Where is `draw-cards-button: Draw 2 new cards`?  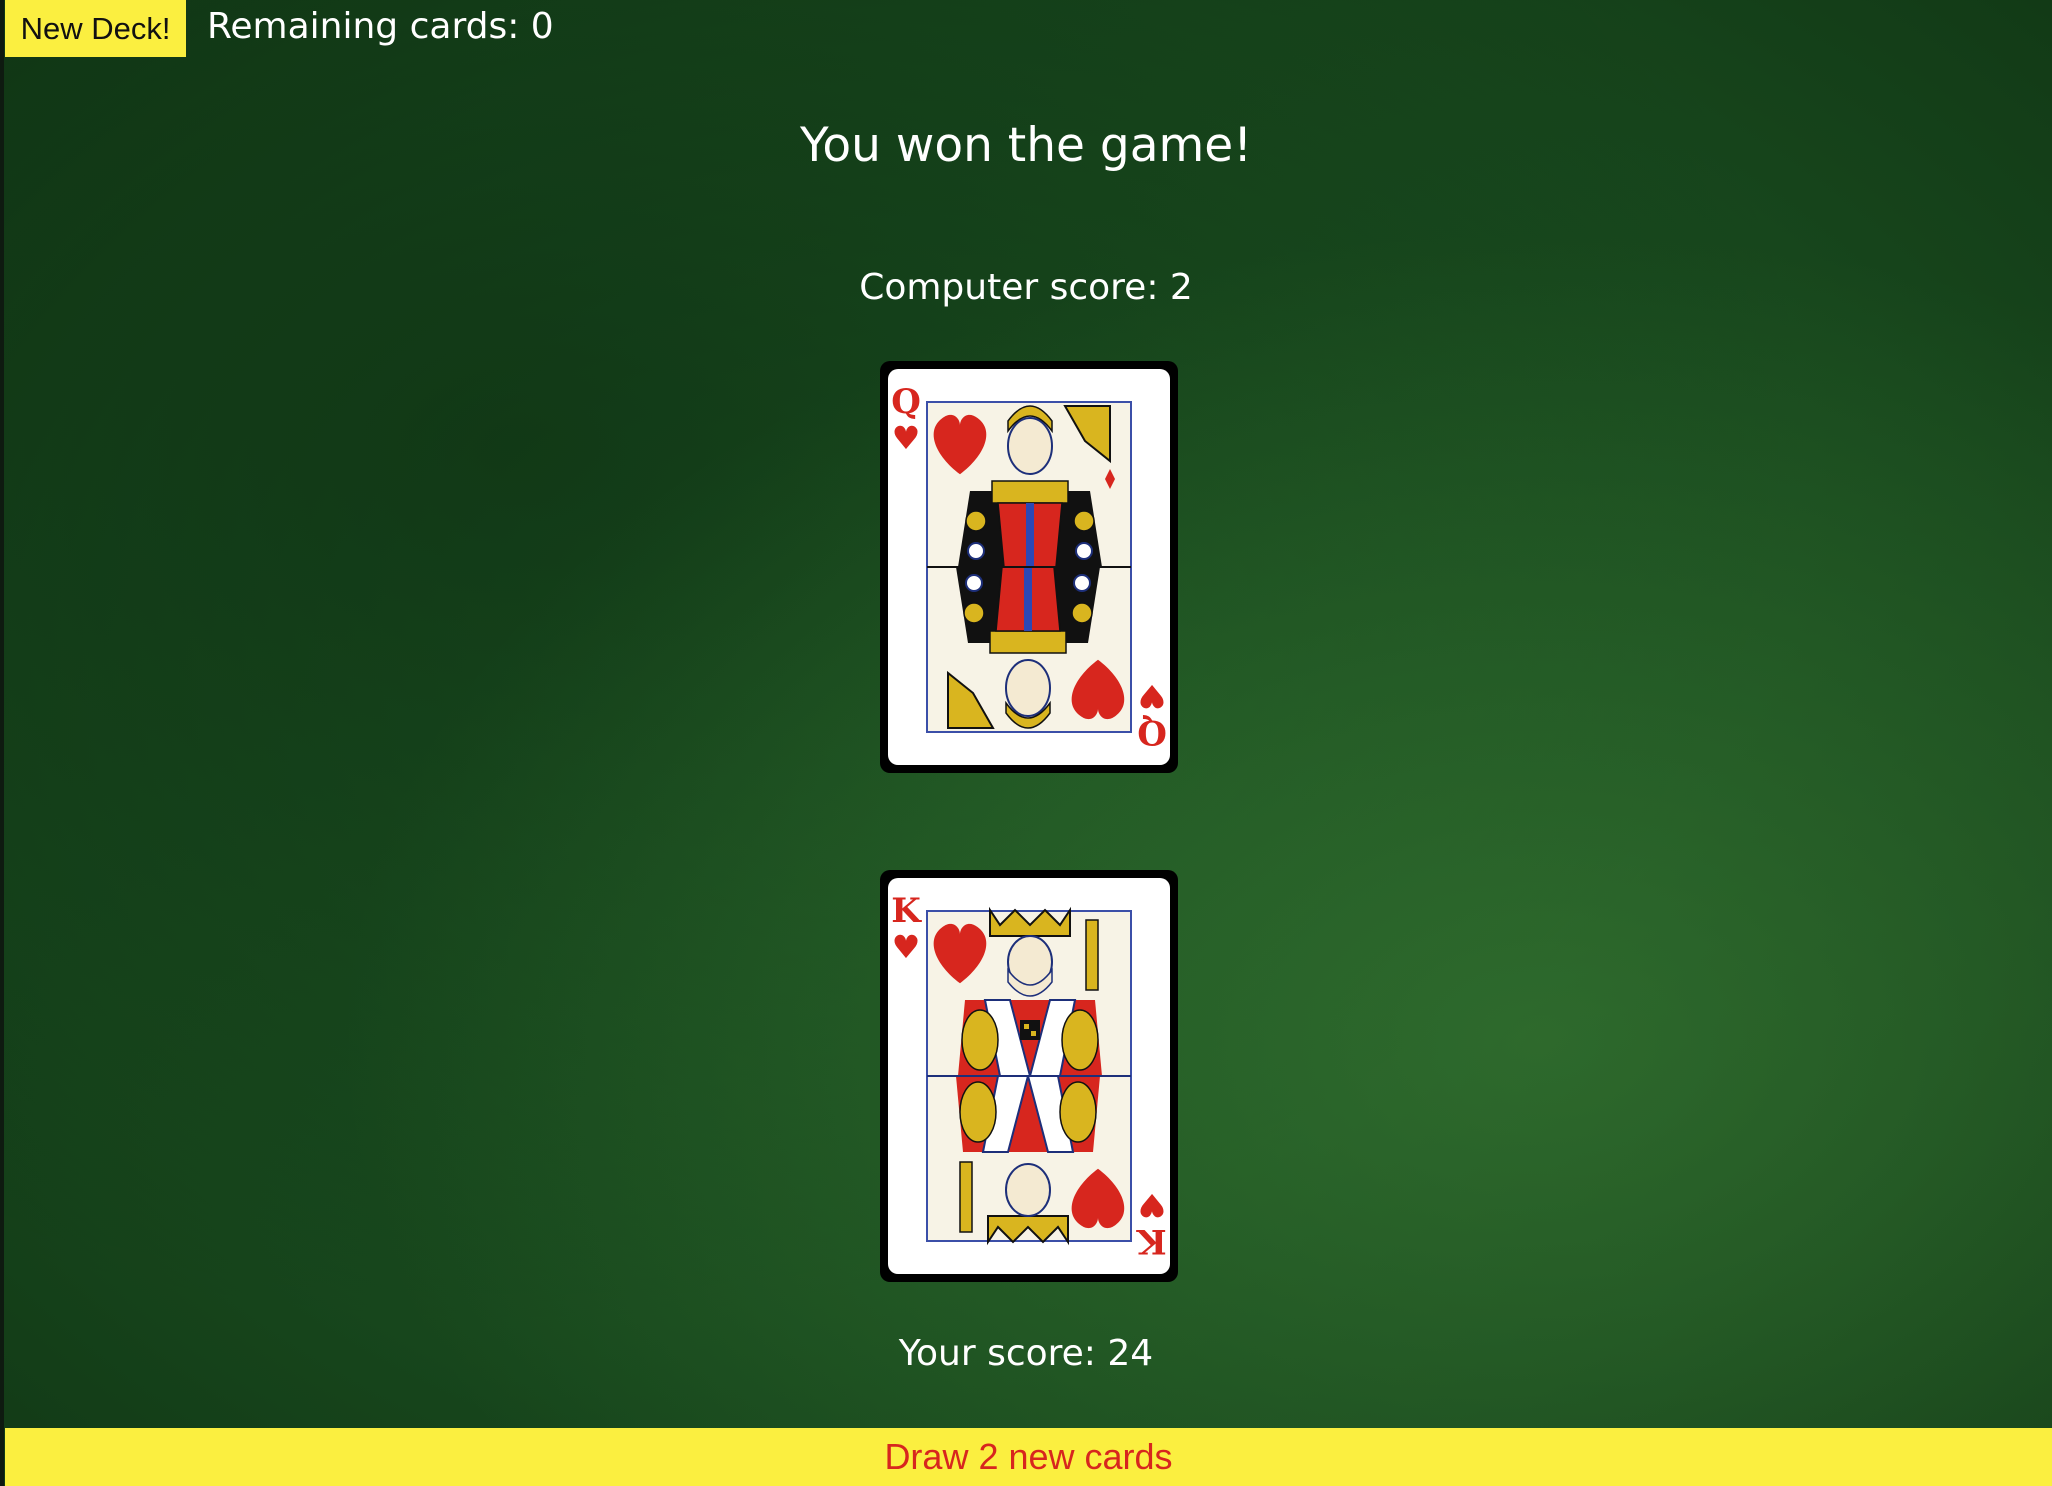
draw-cards-button: Draw 2 new cards is located at coordinates (1028, 1457).